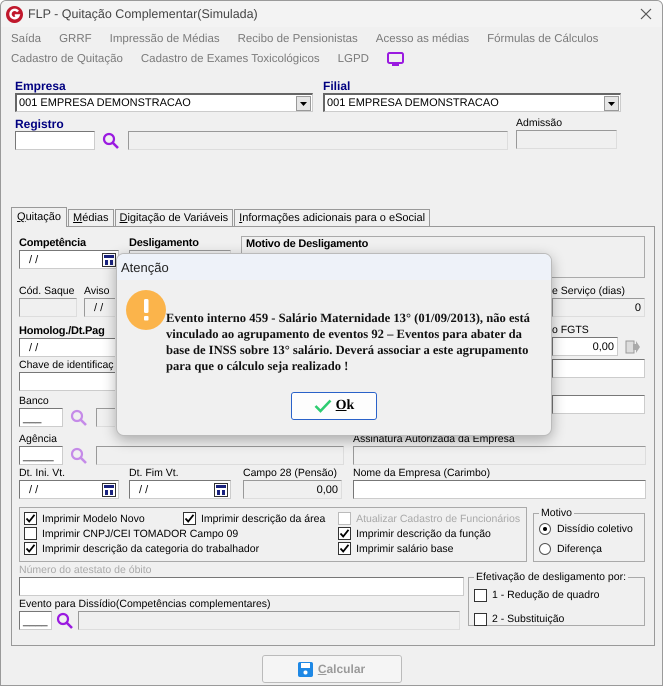 This screenshot has height=686, width=663. I want to click on chave-field, so click(67, 381).